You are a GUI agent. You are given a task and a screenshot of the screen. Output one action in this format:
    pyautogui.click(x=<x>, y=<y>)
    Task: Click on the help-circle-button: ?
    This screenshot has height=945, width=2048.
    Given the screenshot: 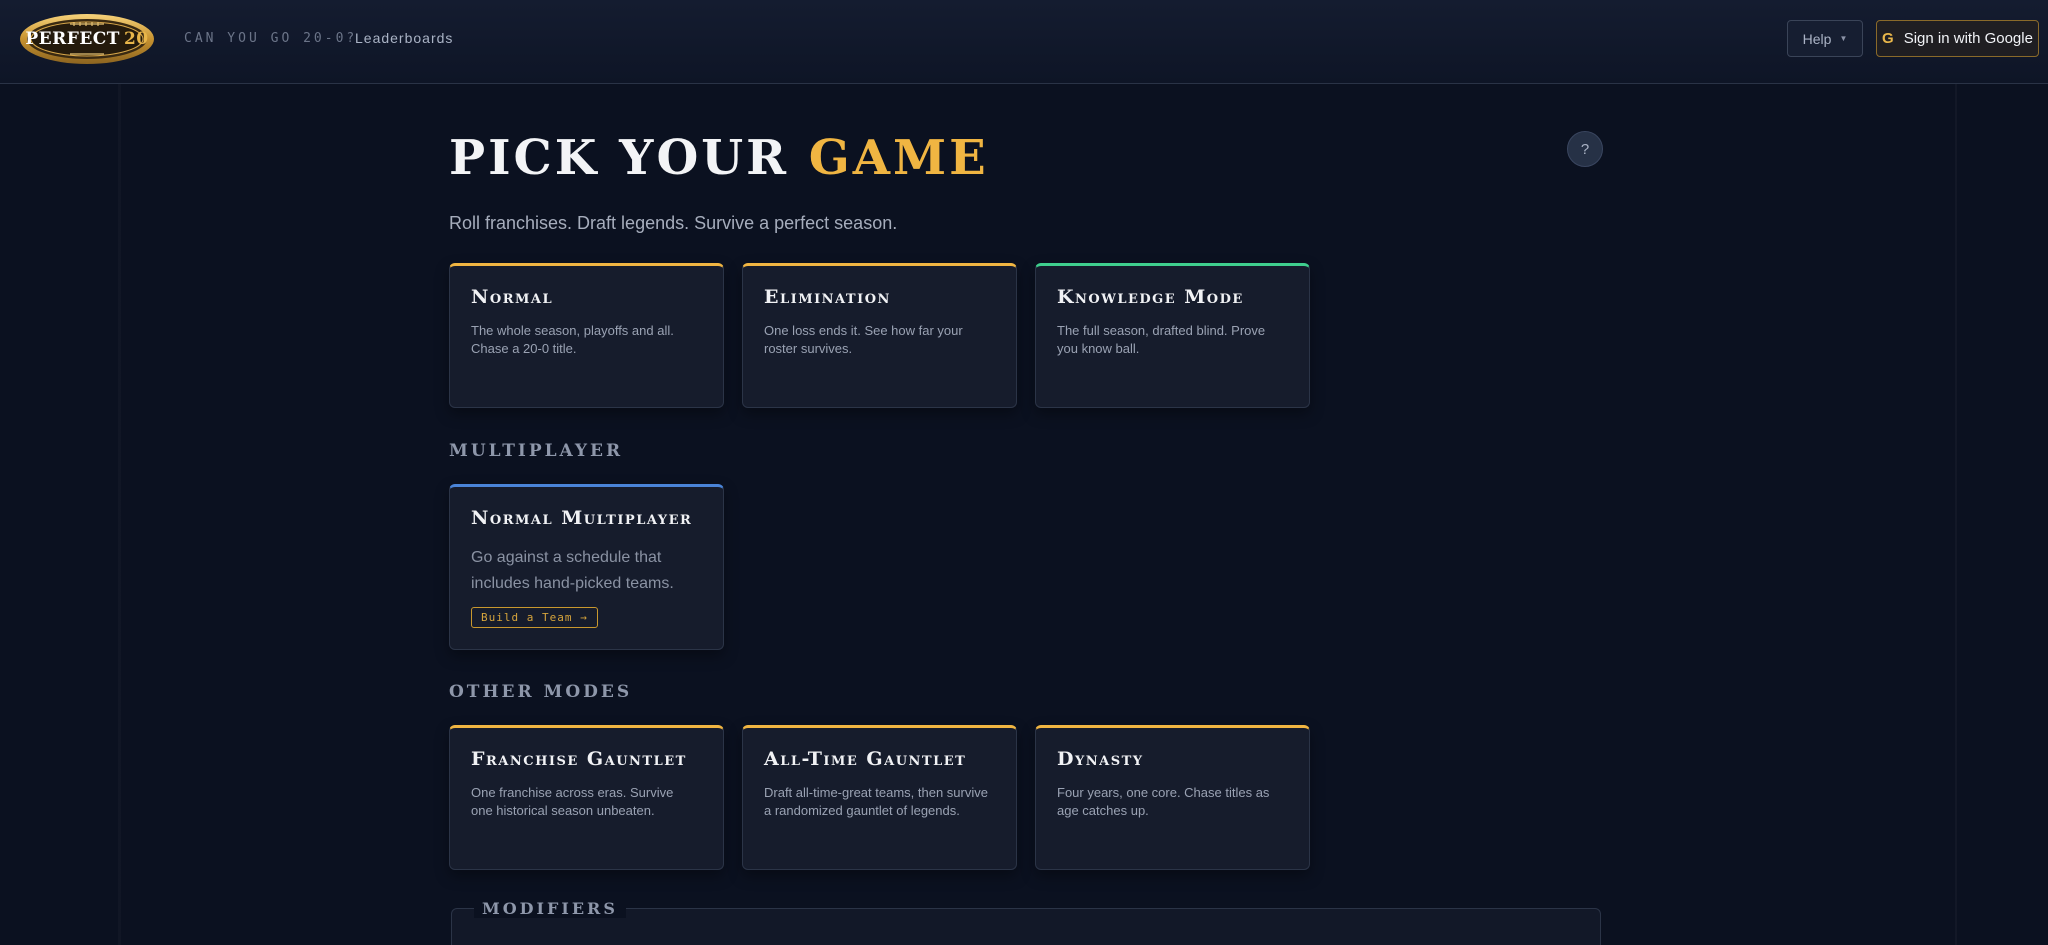 What is the action you would take?
    pyautogui.click(x=1585, y=149)
    